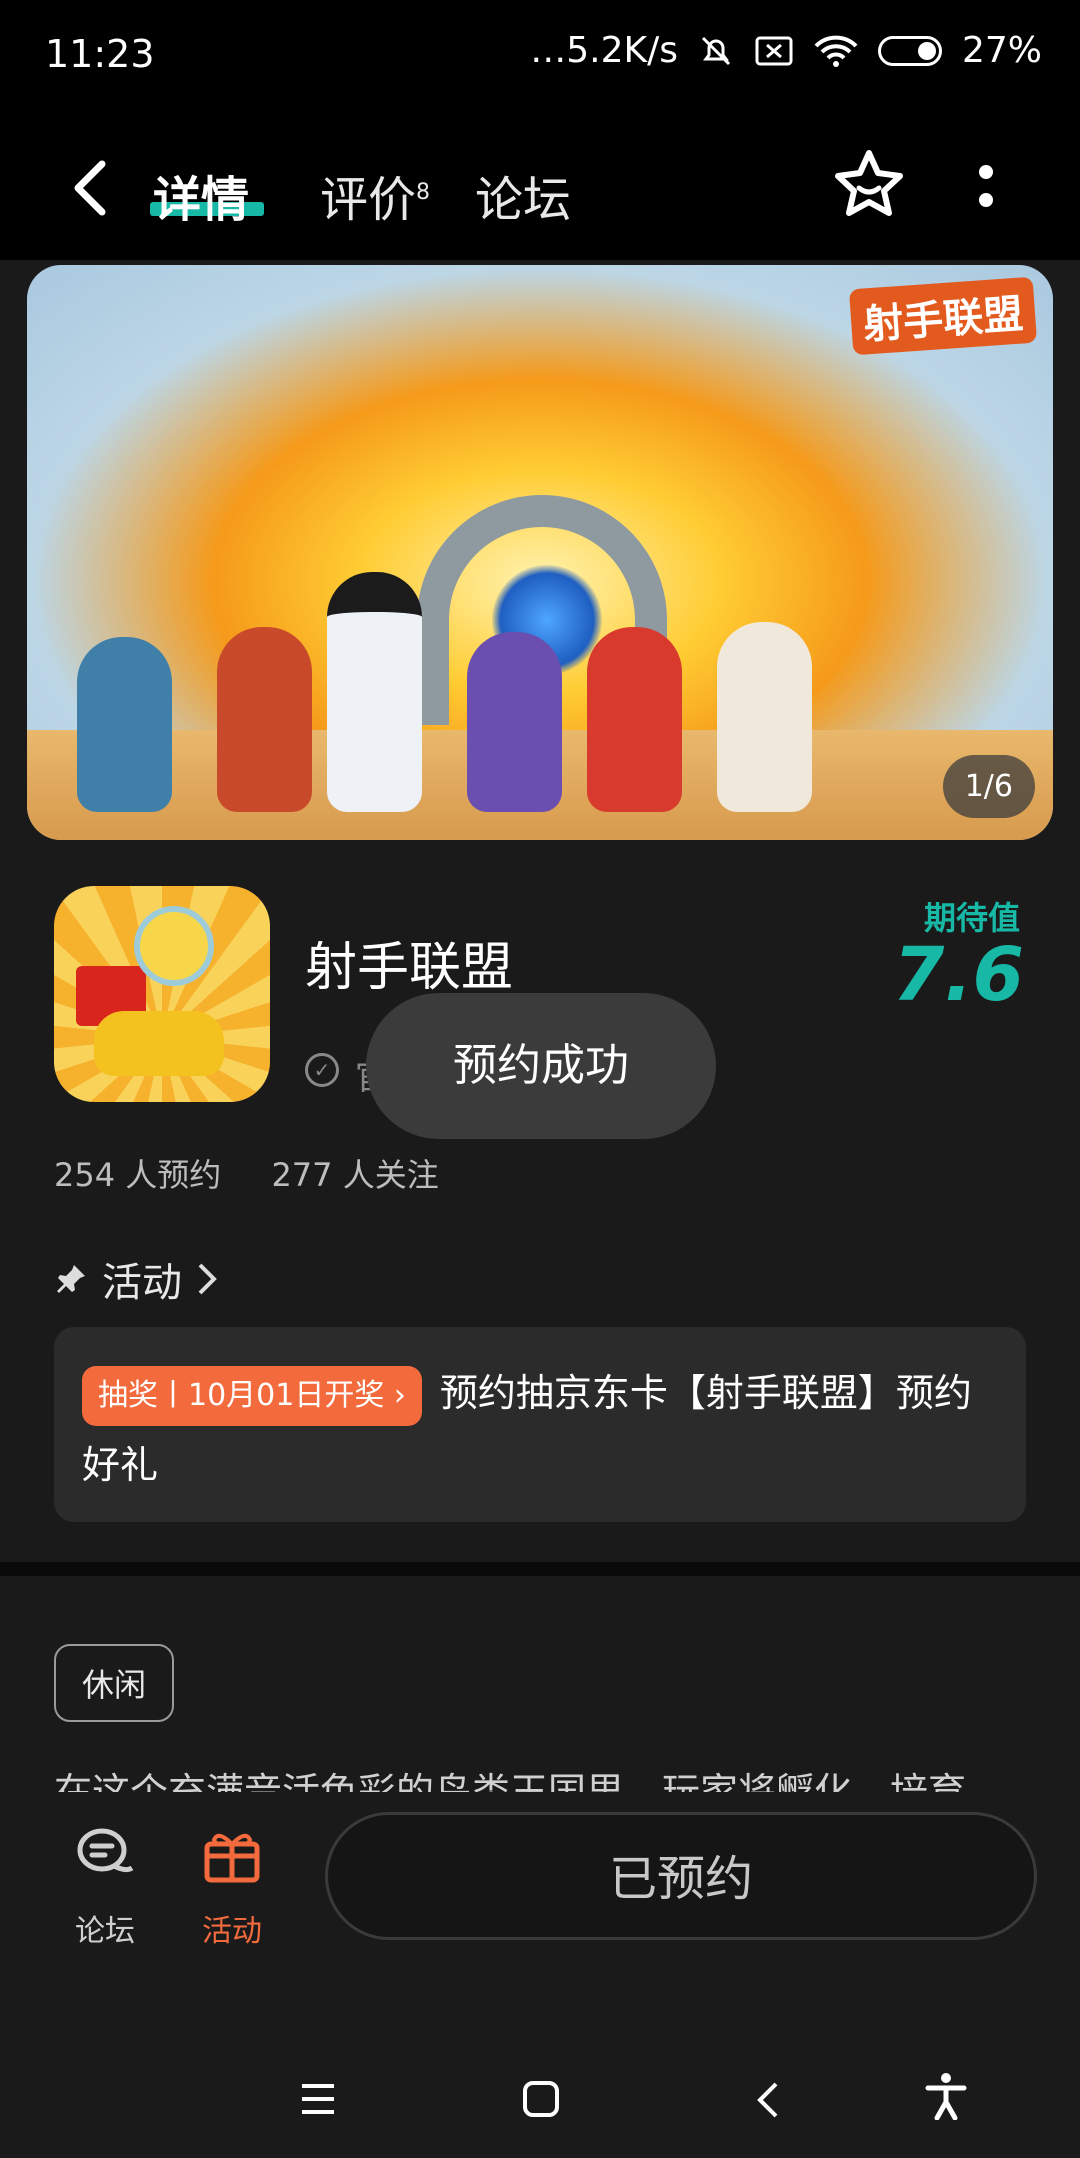 The image size is (1080, 2158). Describe the element at coordinates (232, 1858) in the screenshot. I see `gift-icon` at that location.